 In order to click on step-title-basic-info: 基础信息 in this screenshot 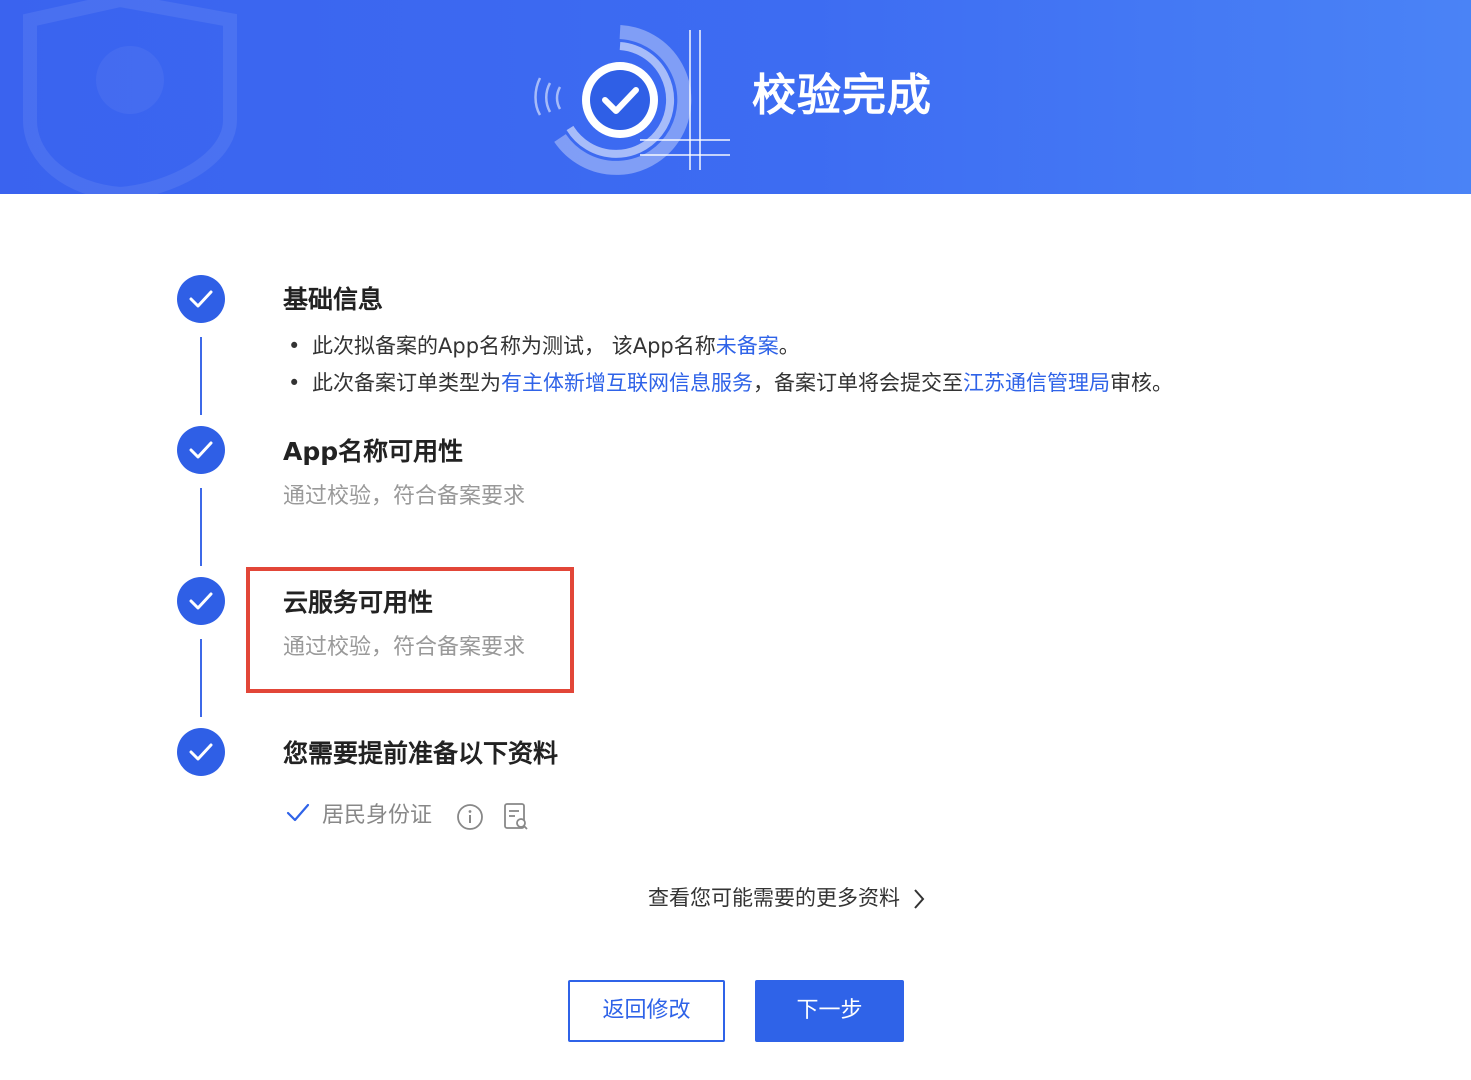, I will do `click(333, 299)`.